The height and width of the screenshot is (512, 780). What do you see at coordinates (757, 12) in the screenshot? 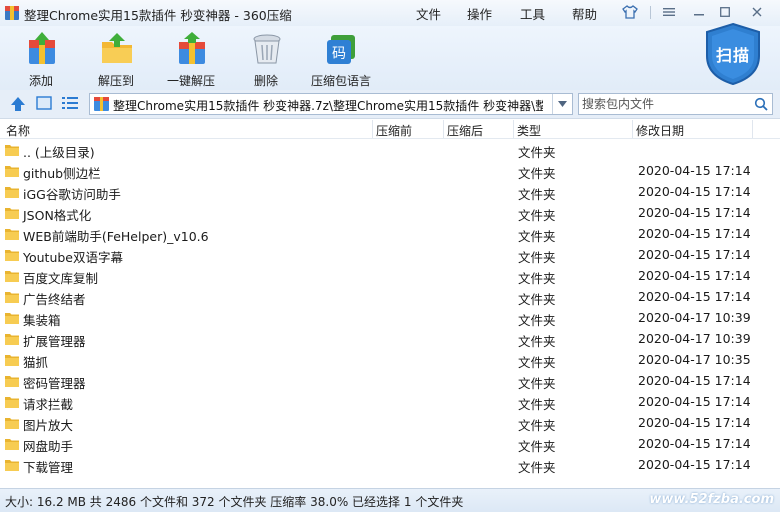
I see `close-button` at bounding box center [757, 12].